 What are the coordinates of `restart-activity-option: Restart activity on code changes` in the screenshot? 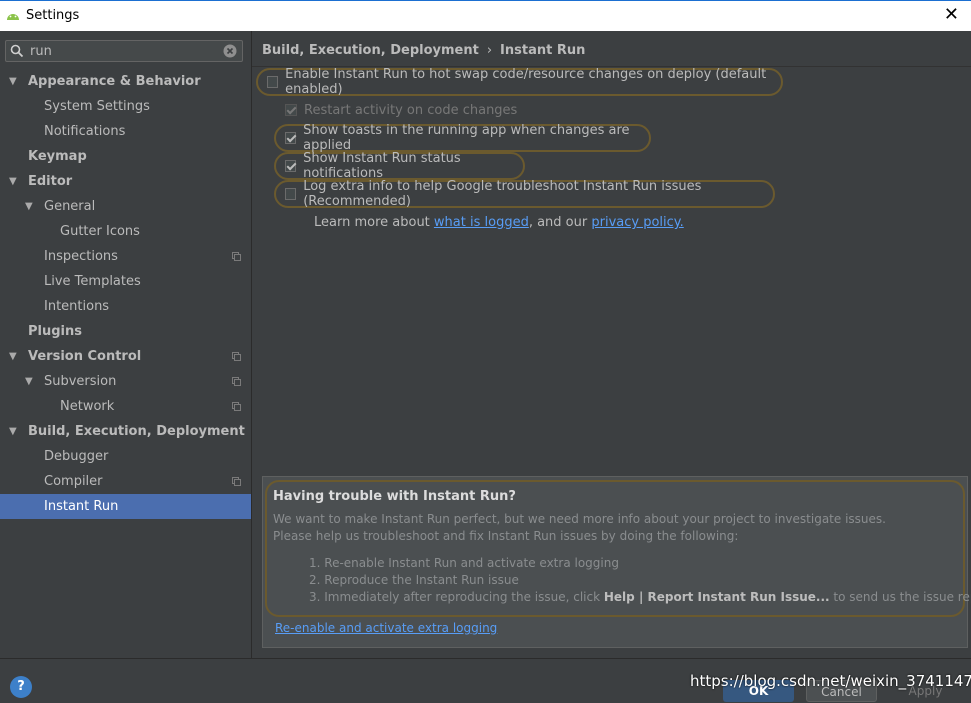 It's located at (396, 110).